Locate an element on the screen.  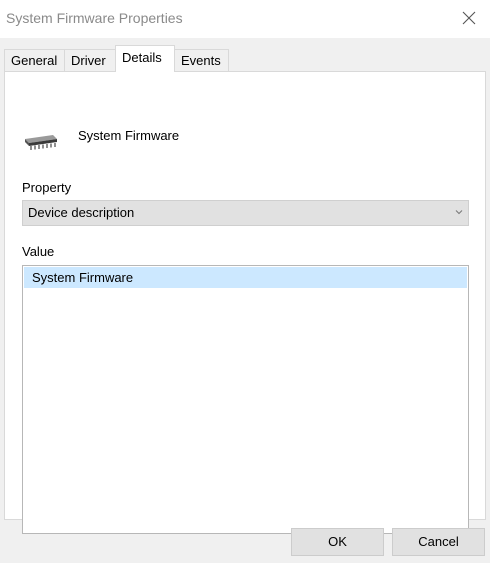
tab-details: Details is located at coordinates (145, 58).